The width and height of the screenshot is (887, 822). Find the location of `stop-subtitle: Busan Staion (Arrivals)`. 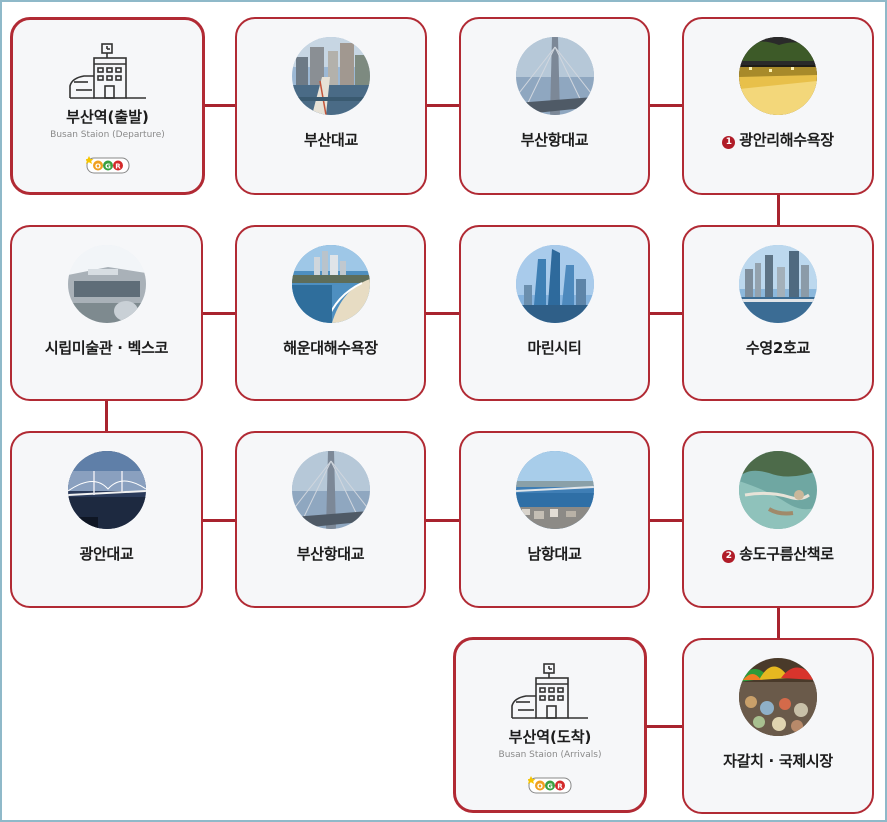

stop-subtitle: Busan Staion (Arrivals) is located at coordinates (550, 755).